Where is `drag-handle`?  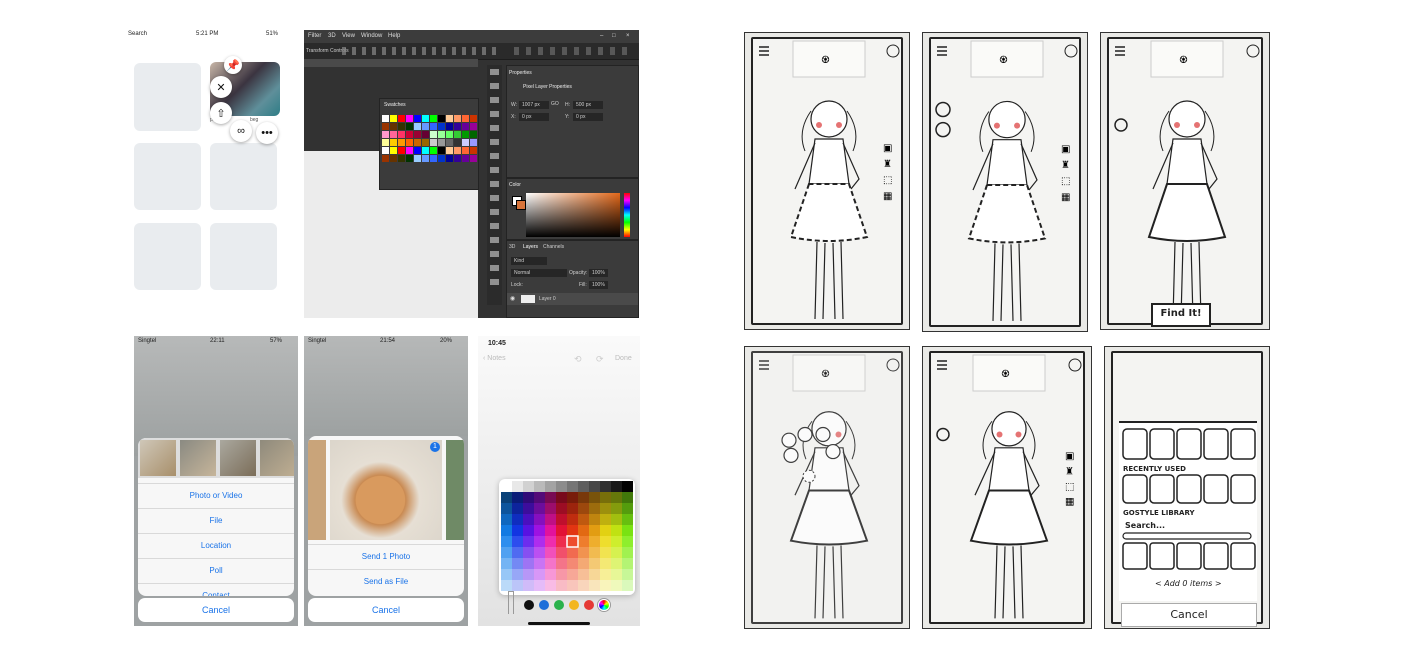 drag-handle is located at coordinates (809, 476).